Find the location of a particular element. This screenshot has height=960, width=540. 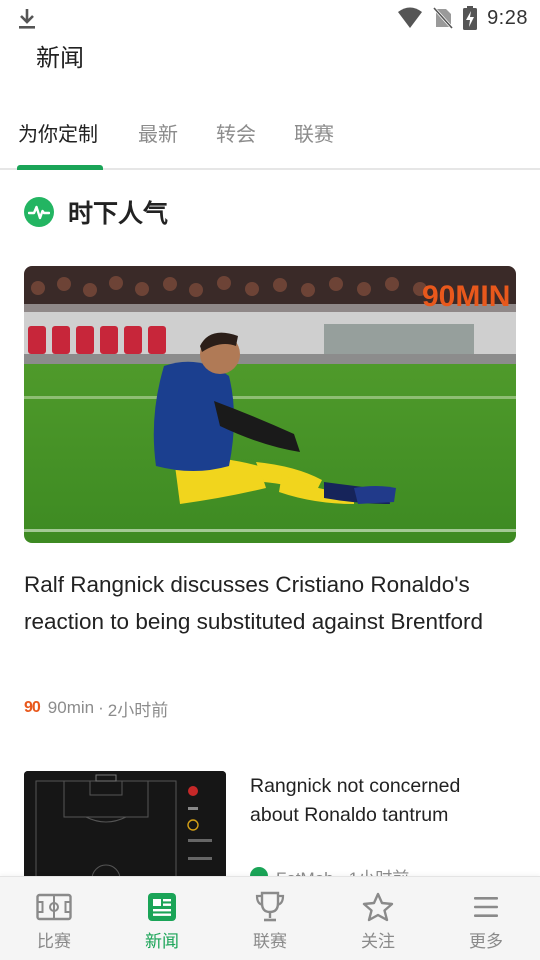

nav-leagues-label: 联赛 is located at coordinates (270, 942).